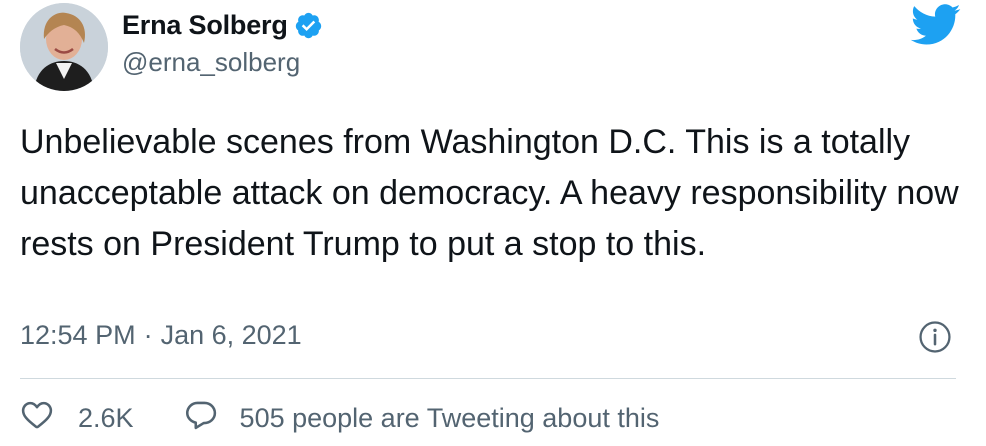 This screenshot has height=446, width=986. I want to click on author-row: Erna Solberg, so click(222, 25).